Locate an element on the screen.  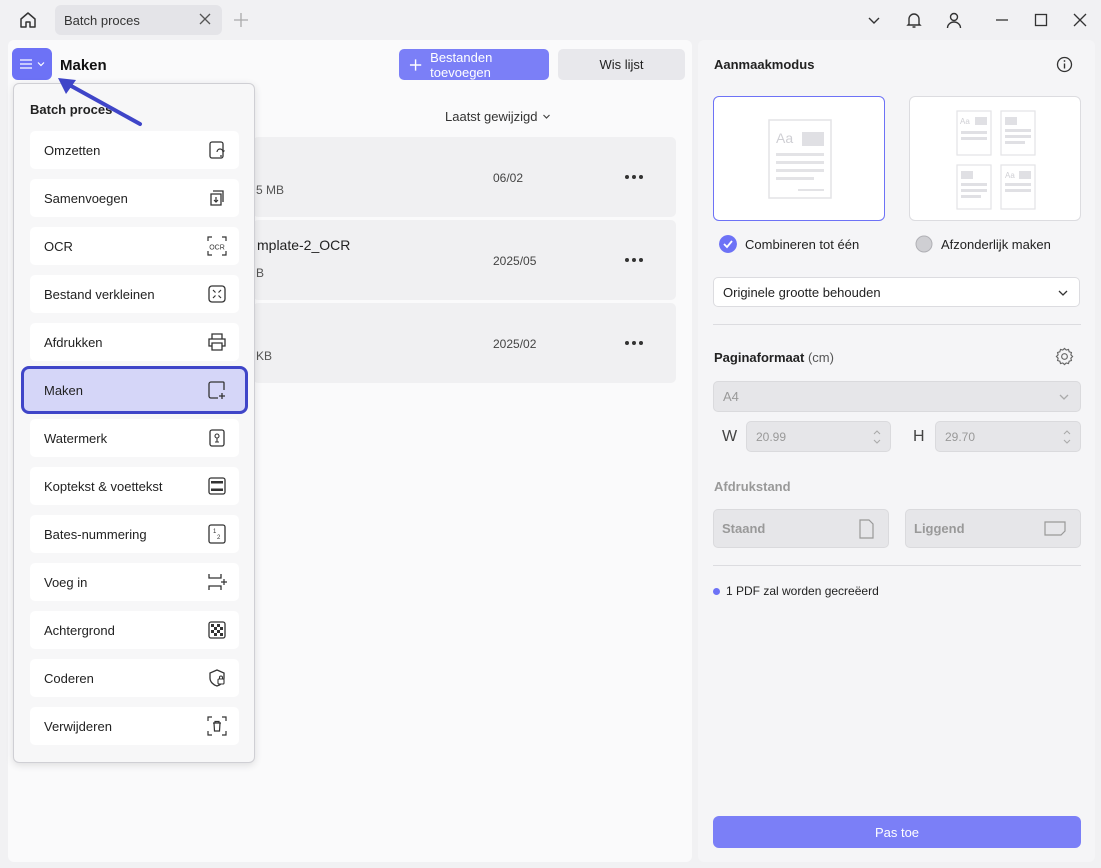
clear-list-label: Wis lijst is located at coordinates (621, 64).